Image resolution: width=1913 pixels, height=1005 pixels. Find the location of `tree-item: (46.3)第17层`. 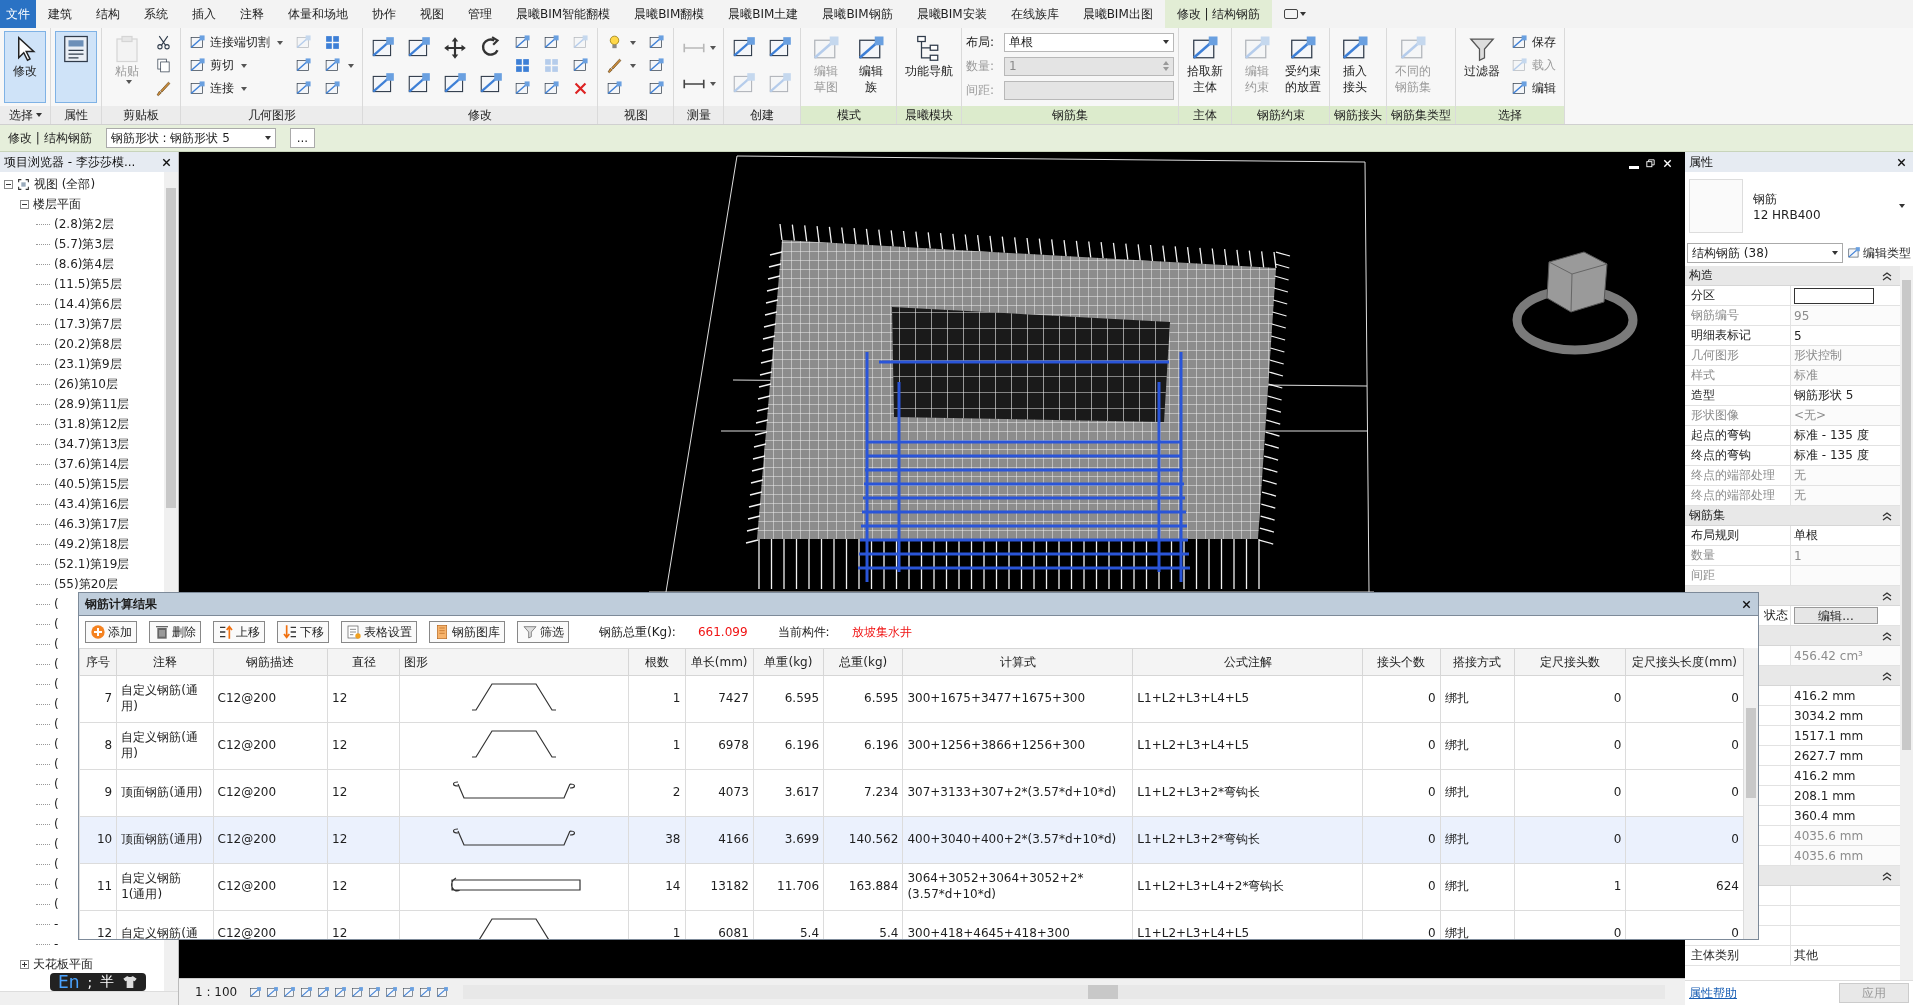

tree-item: (46.3)第17层 is located at coordinates (92, 524).